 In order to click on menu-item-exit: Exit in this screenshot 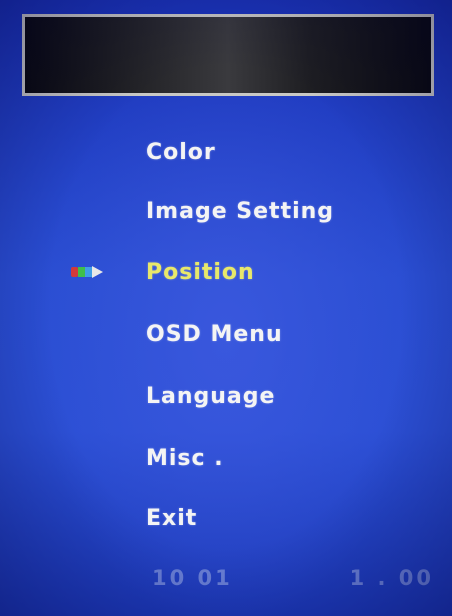, I will do `click(171, 518)`.